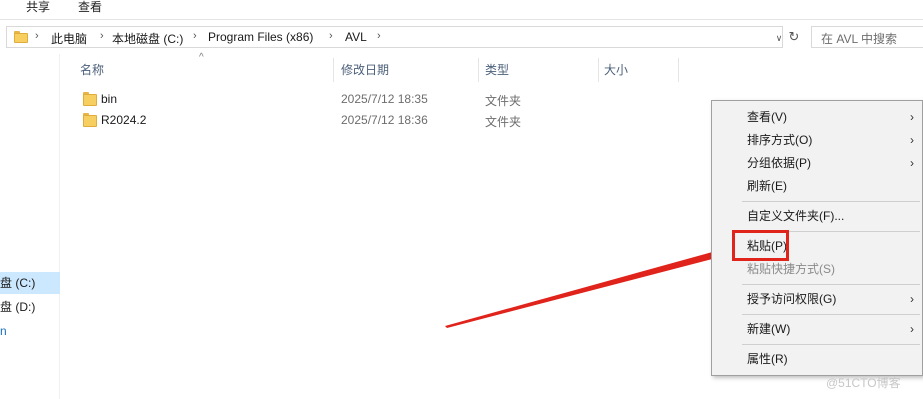 Image resolution: width=923 pixels, height=399 pixels. I want to click on file-name: R2024.2, so click(124, 120).